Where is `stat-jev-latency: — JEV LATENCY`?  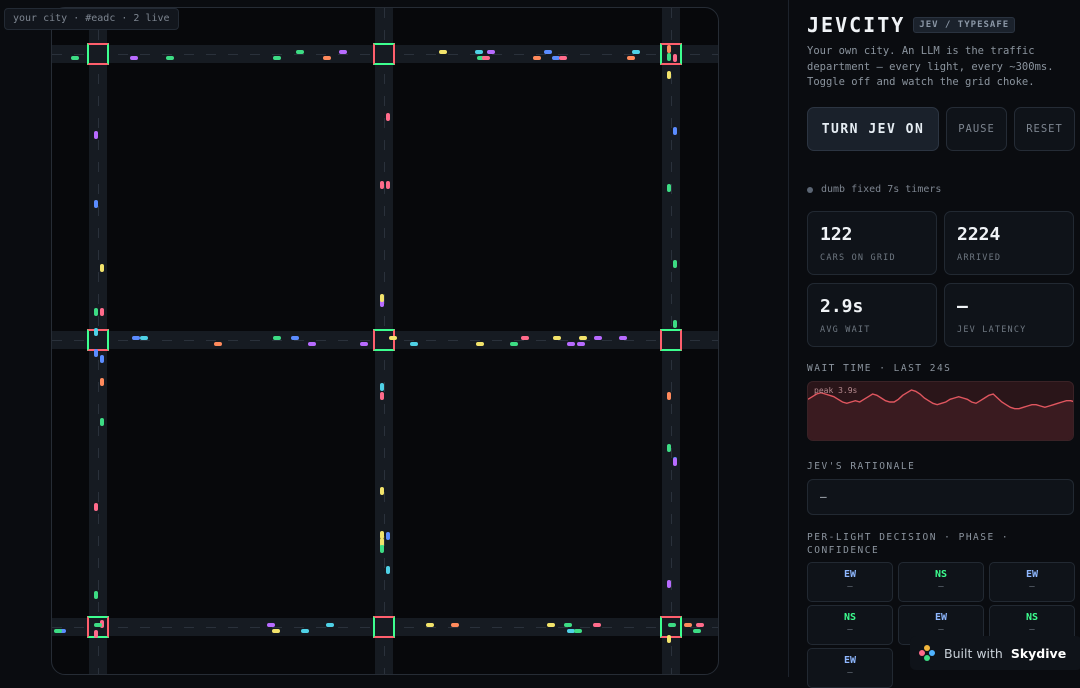
stat-jev-latency: — JEV LATENCY is located at coordinates (1009, 315).